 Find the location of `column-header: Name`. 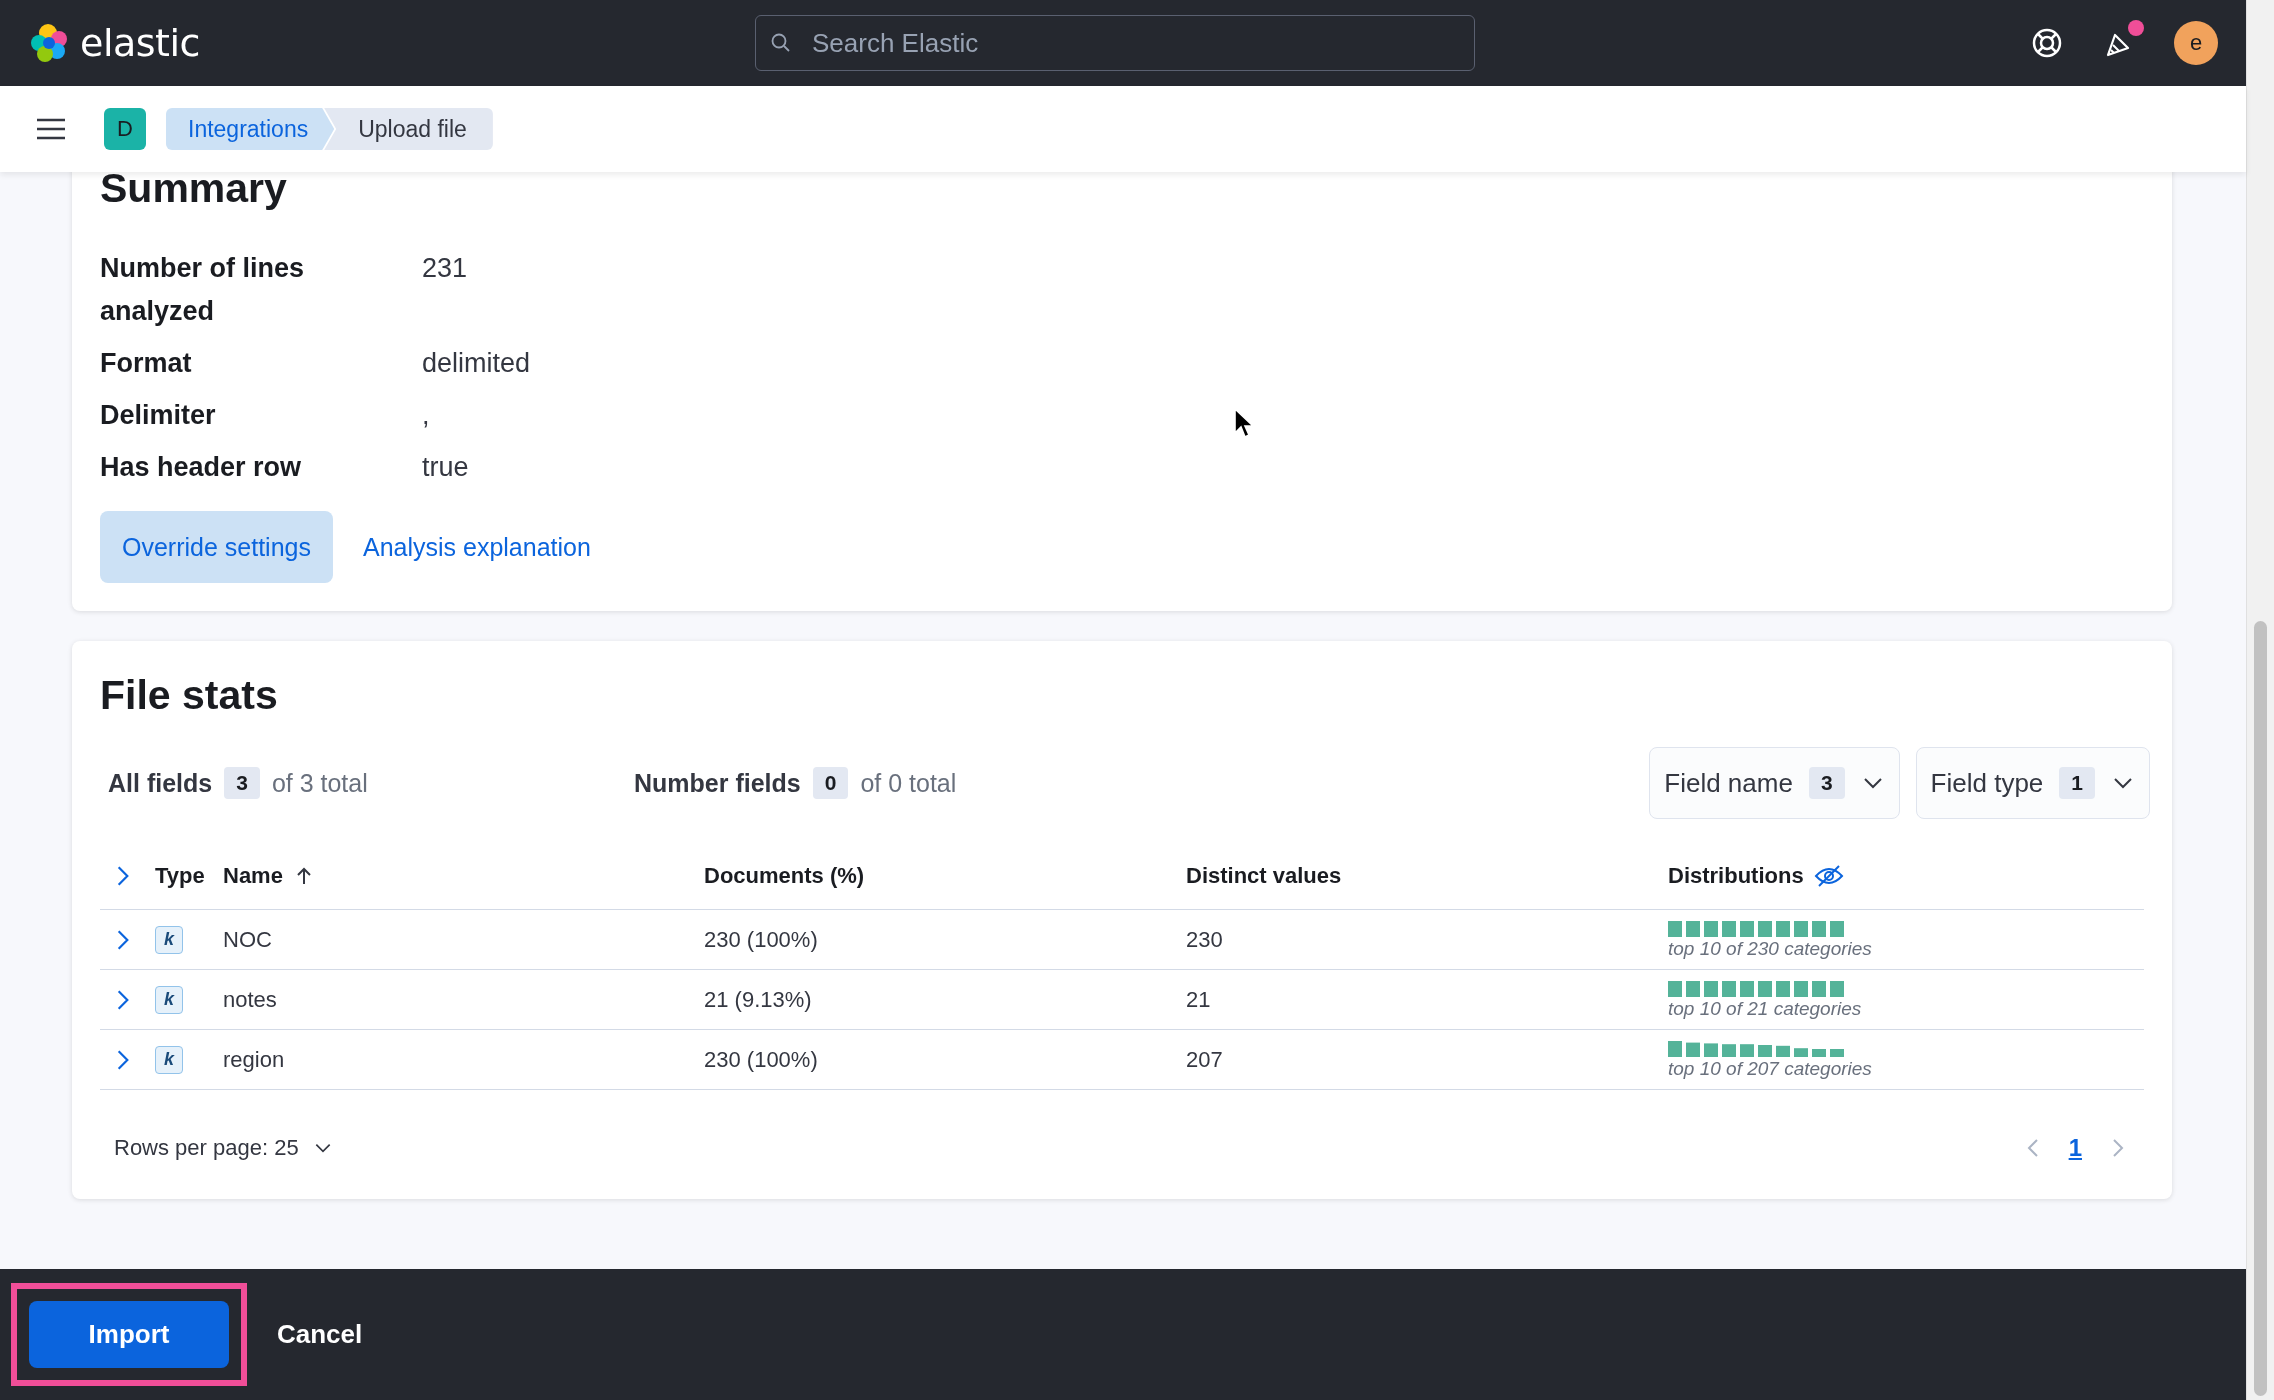

column-header: Name is located at coordinates (253, 876).